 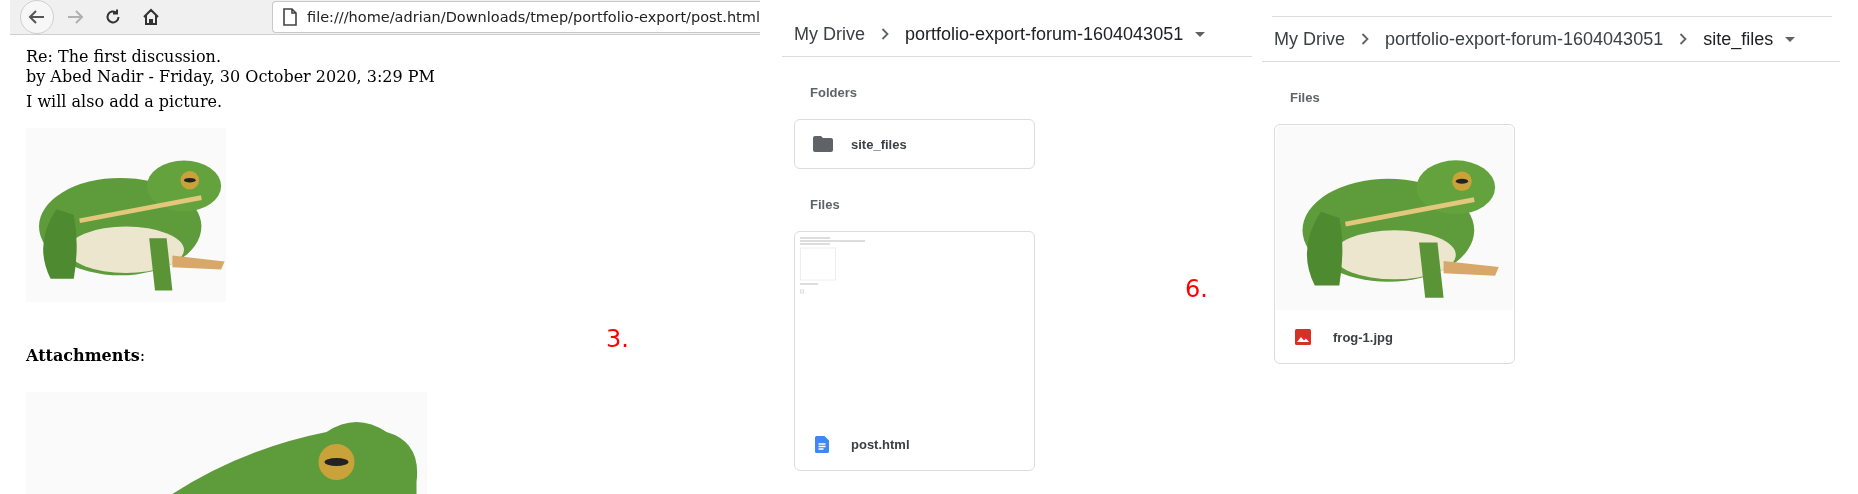 What do you see at coordinates (86, 356) in the screenshot?
I see `attachments-heading: Attachments:` at bounding box center [86, 356].